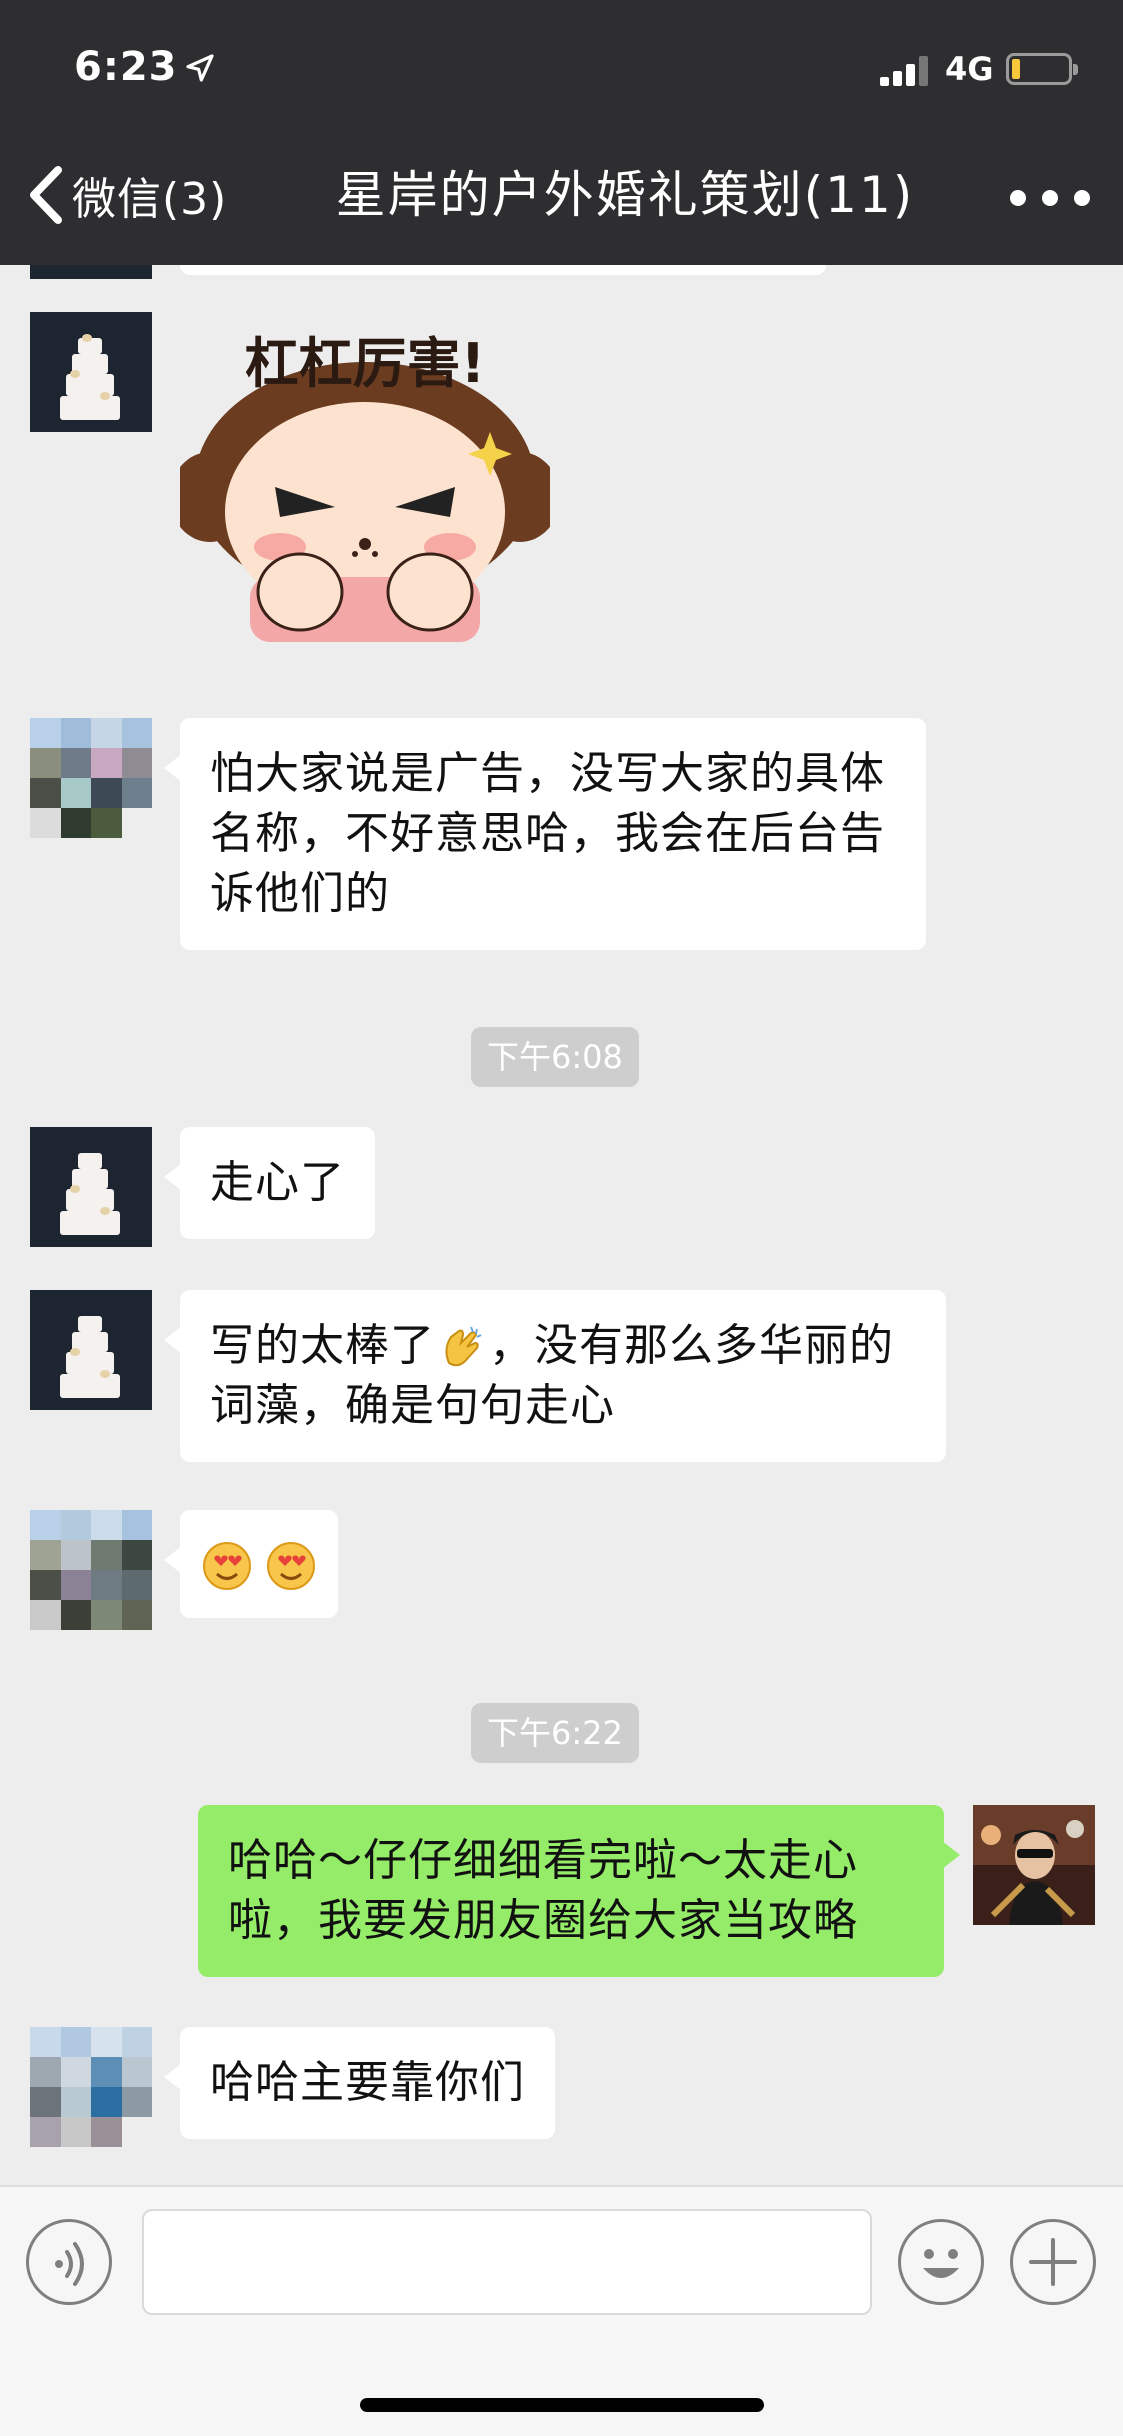 This screenshot has height=2436, width=1123. What do you see at coordinates (1042, 69) in the screenshot?
I see `battery-icon` at bounding box center [1042, 69].